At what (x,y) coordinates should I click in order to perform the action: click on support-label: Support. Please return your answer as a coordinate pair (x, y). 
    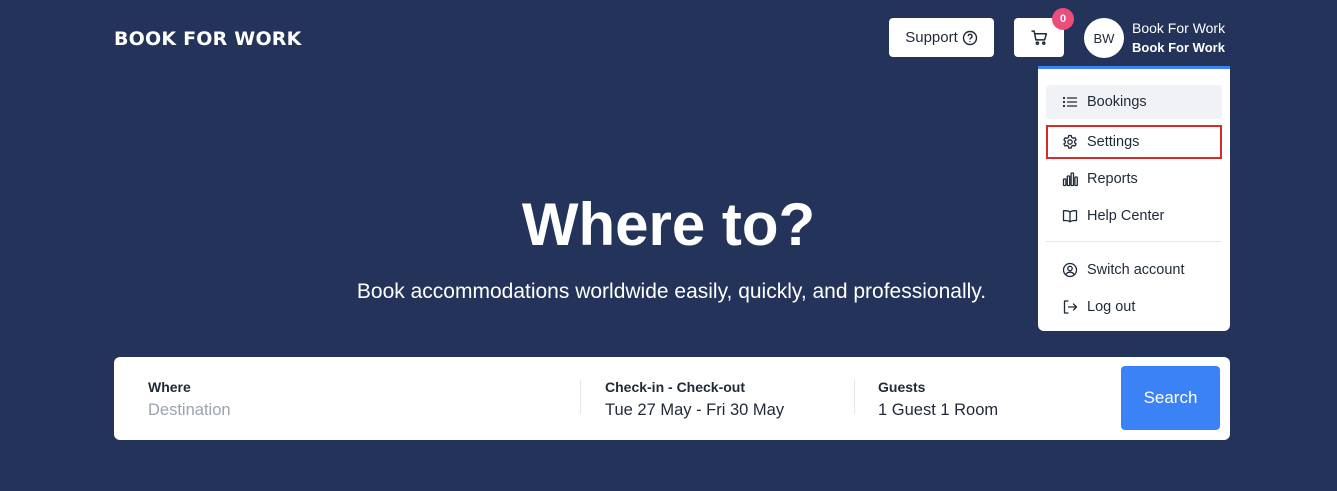
    Looking at the image, I should click on (931, 37).